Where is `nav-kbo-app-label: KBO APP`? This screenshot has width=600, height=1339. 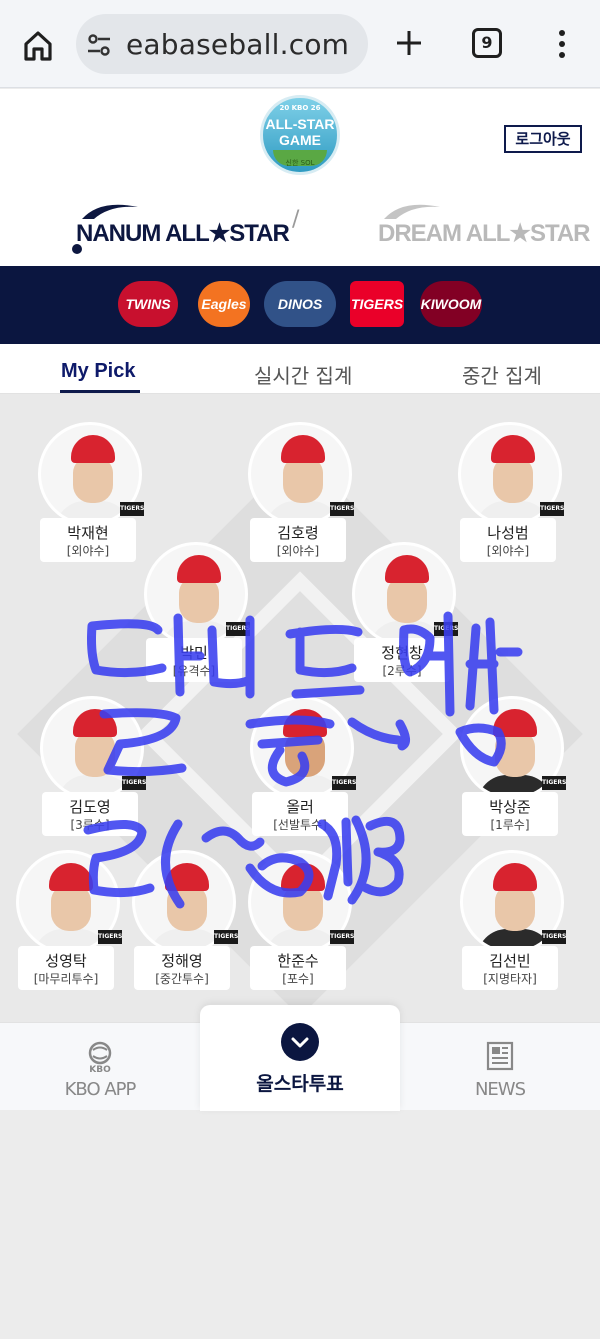 nav-kbo-app-label: KBO APP is located at coordinates (100, 1089).